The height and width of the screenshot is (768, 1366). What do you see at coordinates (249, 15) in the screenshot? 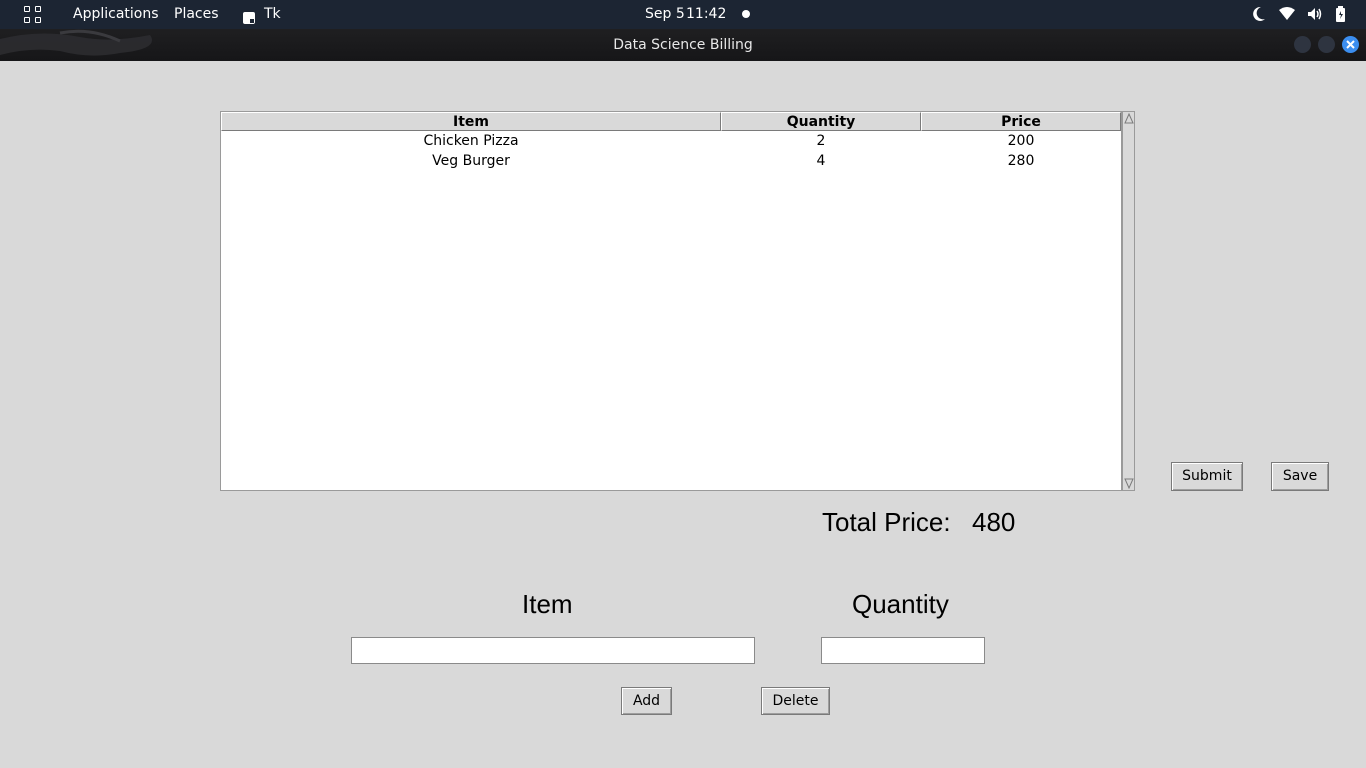
I see `tk-app-icon` at bounding box center [249, 15].